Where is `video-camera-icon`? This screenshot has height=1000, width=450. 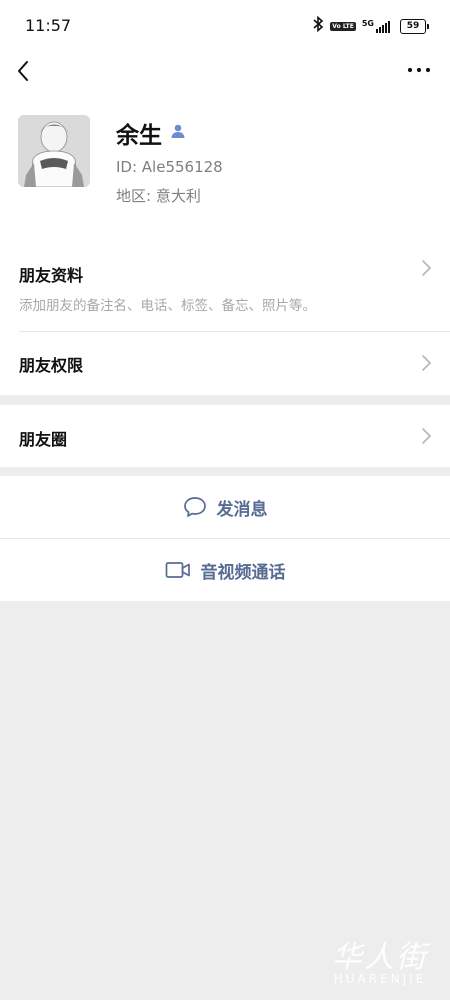 video-camera-icon is located at coordinates (177, 570).